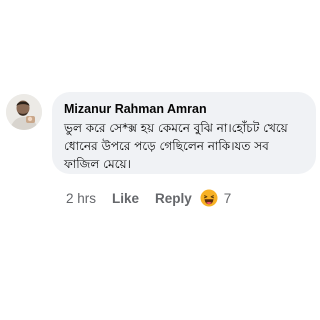  I want to click on reaction-count: 7, so click(228, 198).